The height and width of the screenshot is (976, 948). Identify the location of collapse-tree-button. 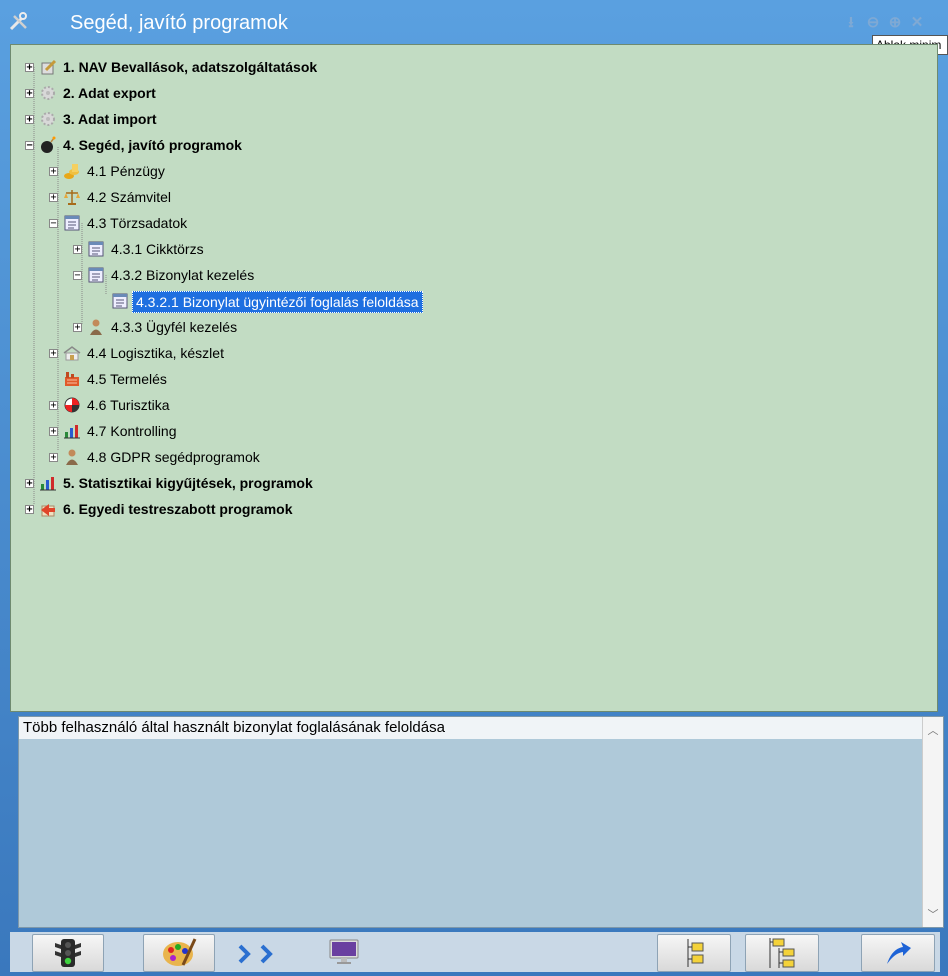
(694, 953).